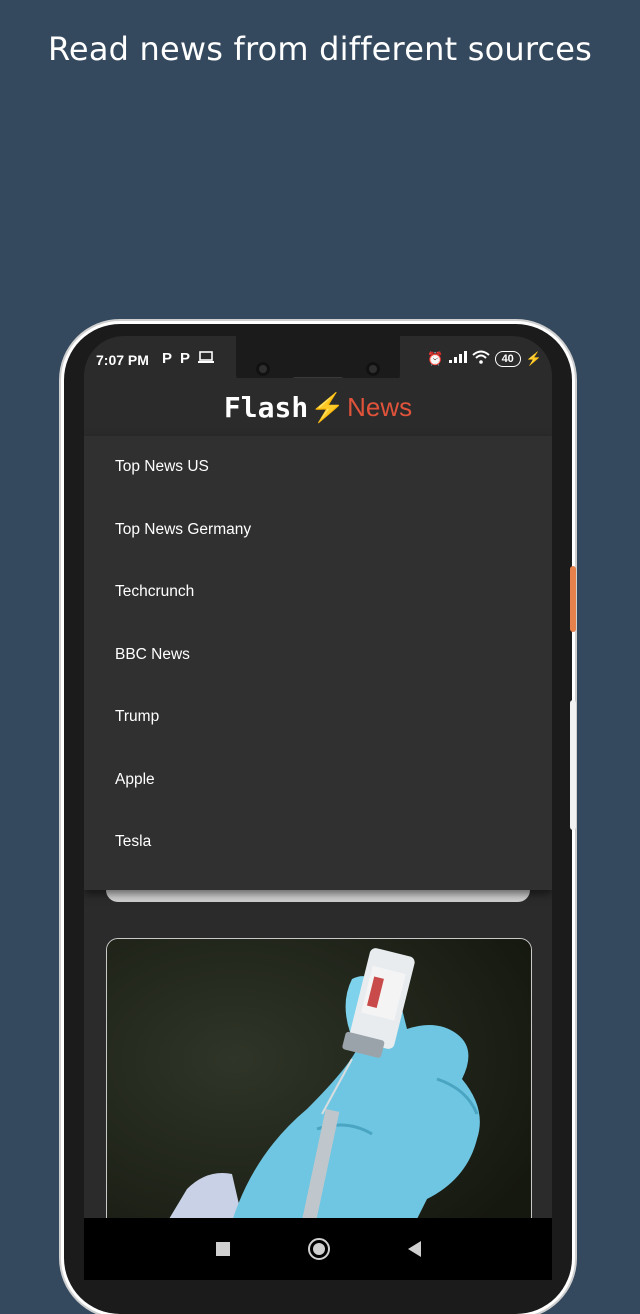  What do you see at coordinates (507, 358) in the screenshot?
I see `battery-icon: 40` at bounding box center [507, 358].